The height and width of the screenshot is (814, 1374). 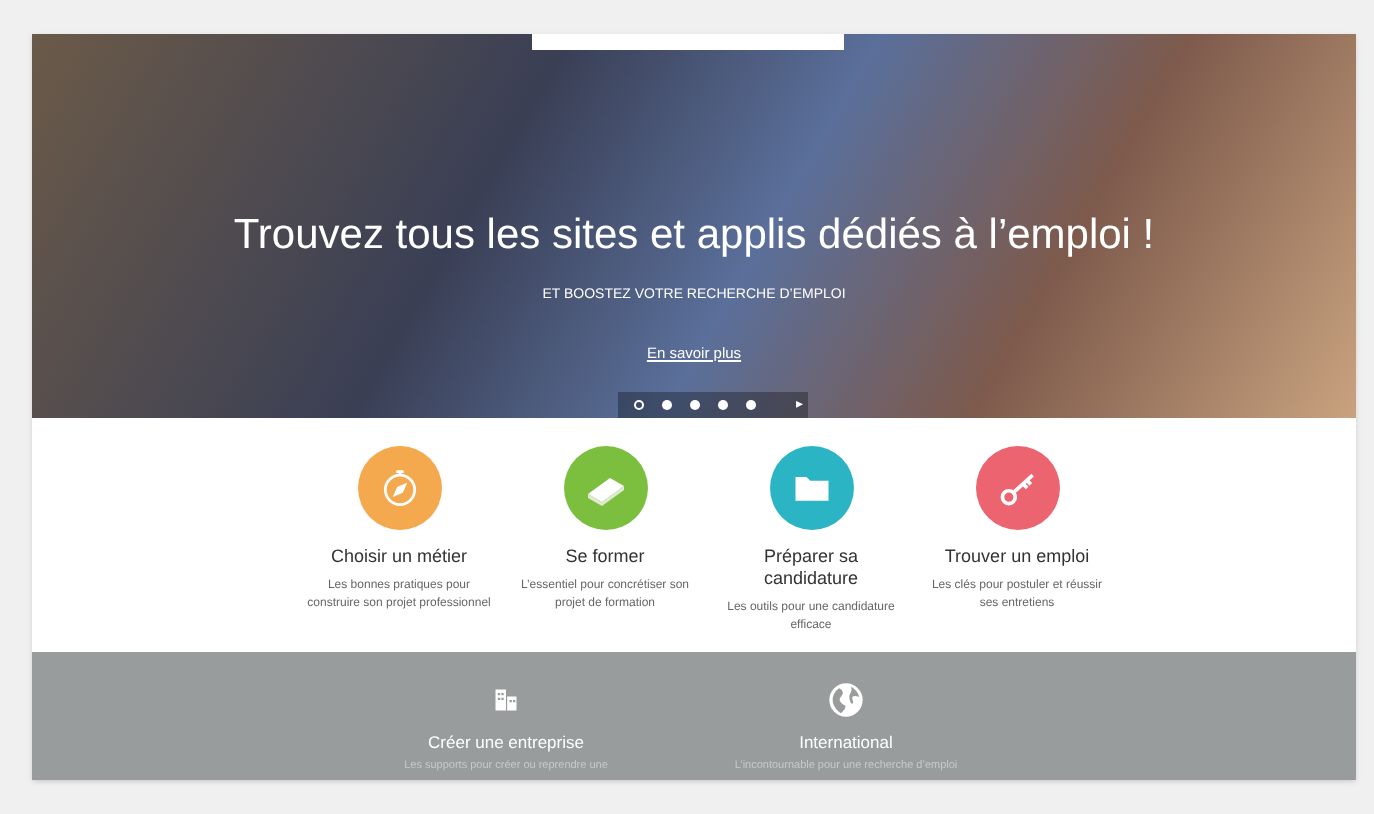 What do you see at coordinates (811, 568) in the screenshot?
I see `feature-title: Préparer sa candidature` at bounding box center [811, 568].